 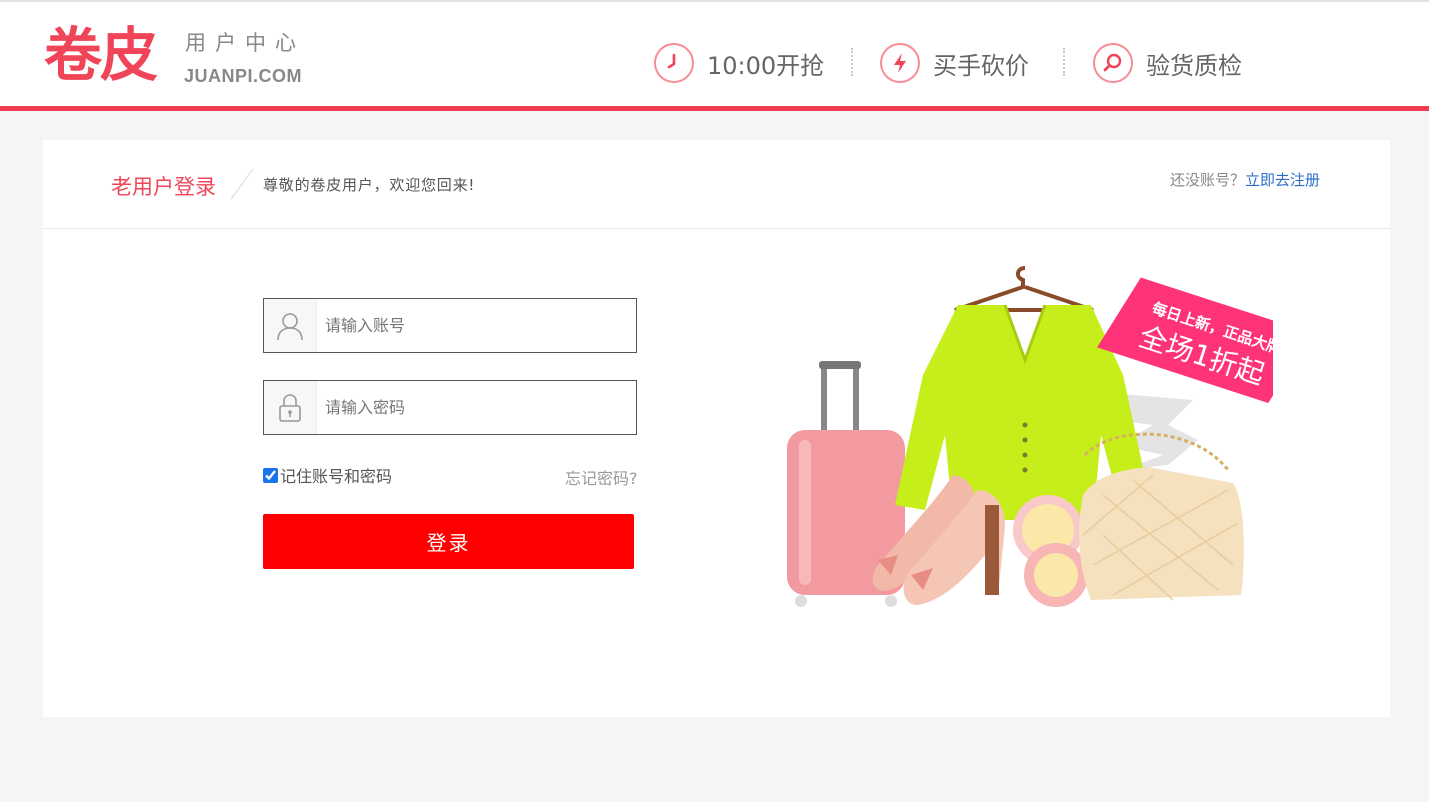 I want to click on user-icon, so click(x=290, y=325).